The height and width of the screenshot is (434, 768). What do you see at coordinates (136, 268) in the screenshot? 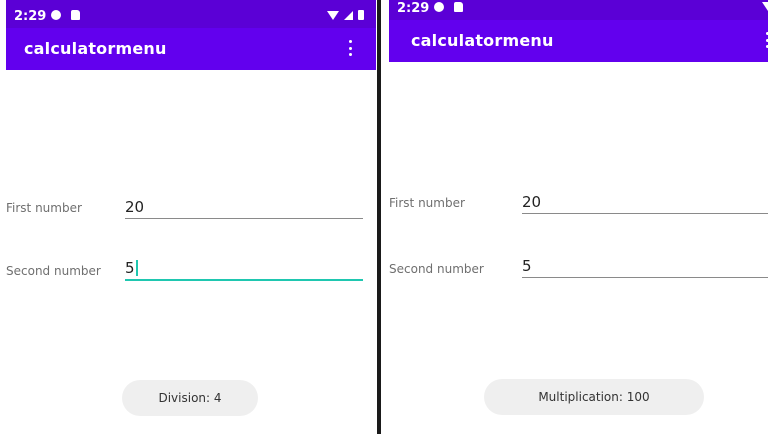
I see `text-cursor` at bounding box center [136, 268].